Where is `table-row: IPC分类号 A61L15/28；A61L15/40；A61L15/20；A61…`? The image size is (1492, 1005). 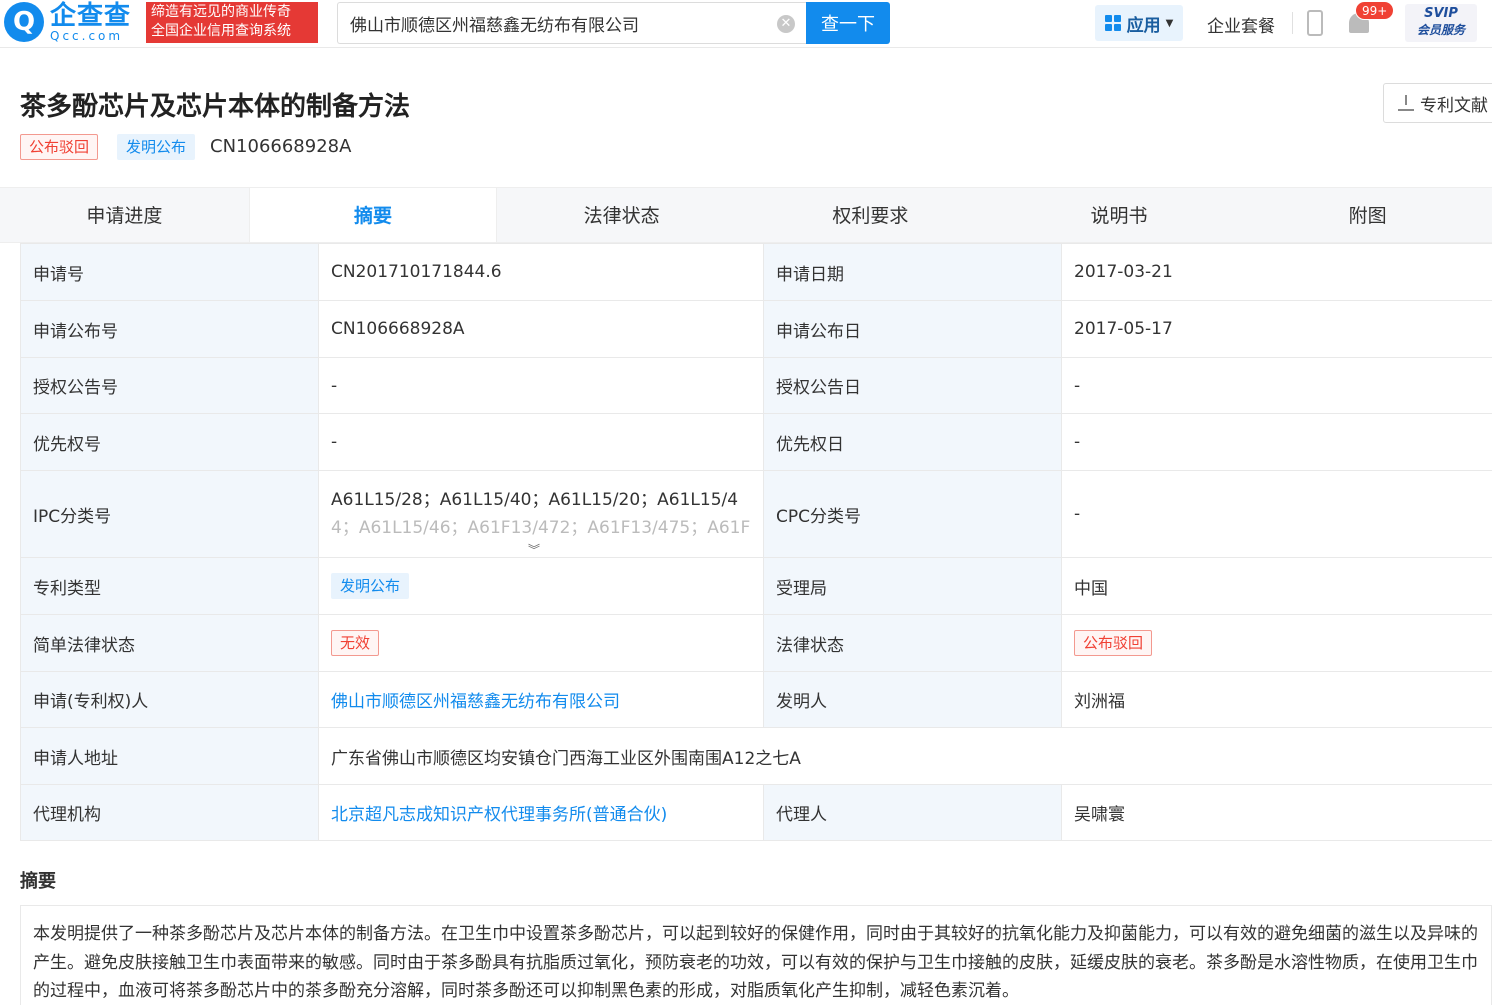
table-row: IPC分类号 A61L15/28；A61L15/40；A61L15/20；A61… is located at coordinates (756, 514).